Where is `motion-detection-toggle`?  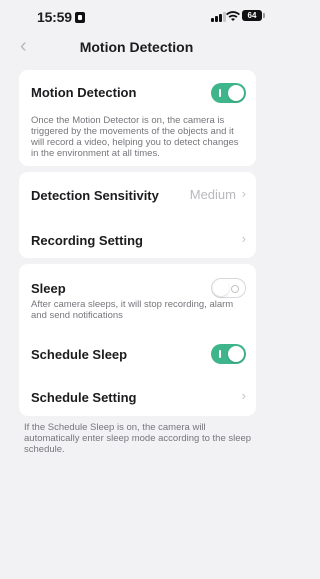 motion-detection-toggle is located at coordinates (228, 93).